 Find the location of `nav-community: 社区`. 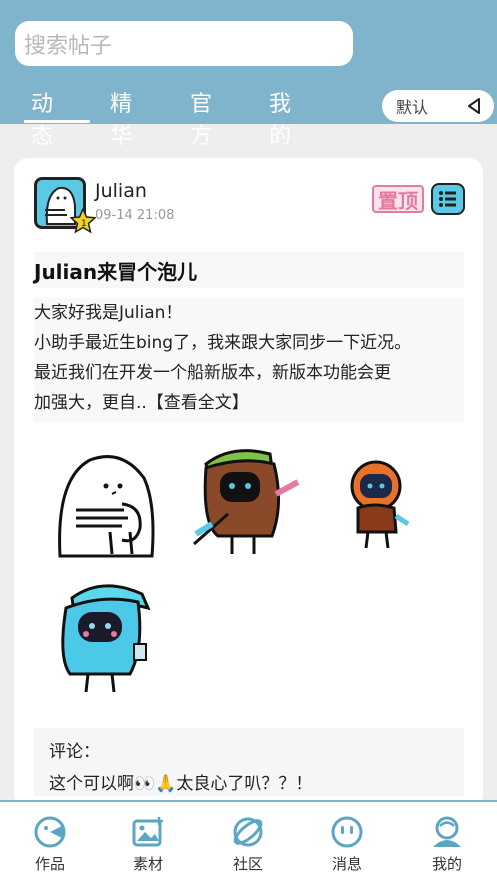

nav-community: 社区 is located at coordinates (248, 844).